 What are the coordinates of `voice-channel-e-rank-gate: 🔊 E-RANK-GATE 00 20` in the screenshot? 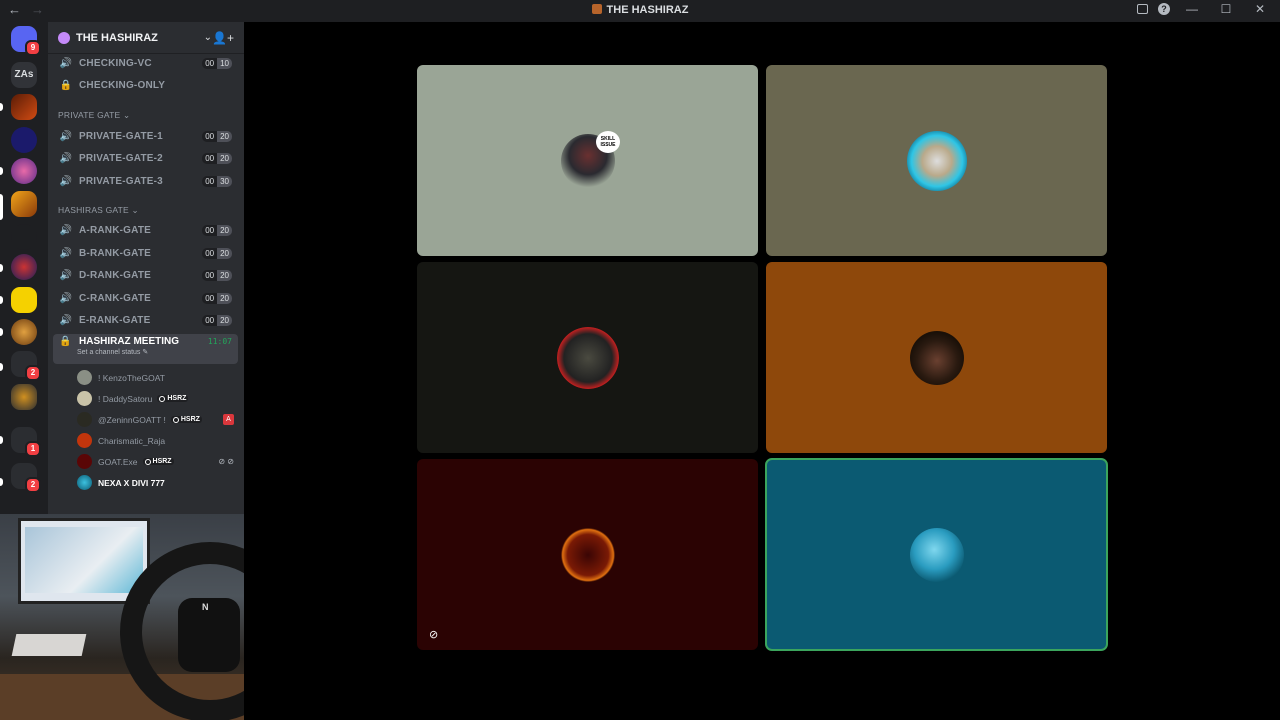 It's located at (143, 321).